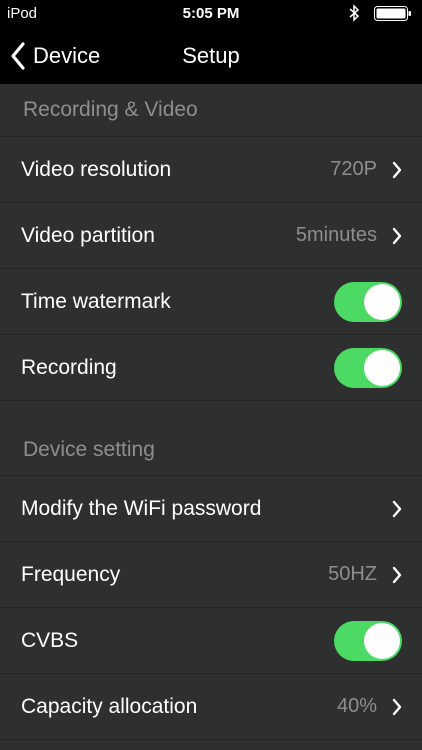 This screenshot has width=422, height=750. What do you see at coordinates (88, 235) in the screenshot?
I see `row-label: Video partition` at bounding box center [88, 235].